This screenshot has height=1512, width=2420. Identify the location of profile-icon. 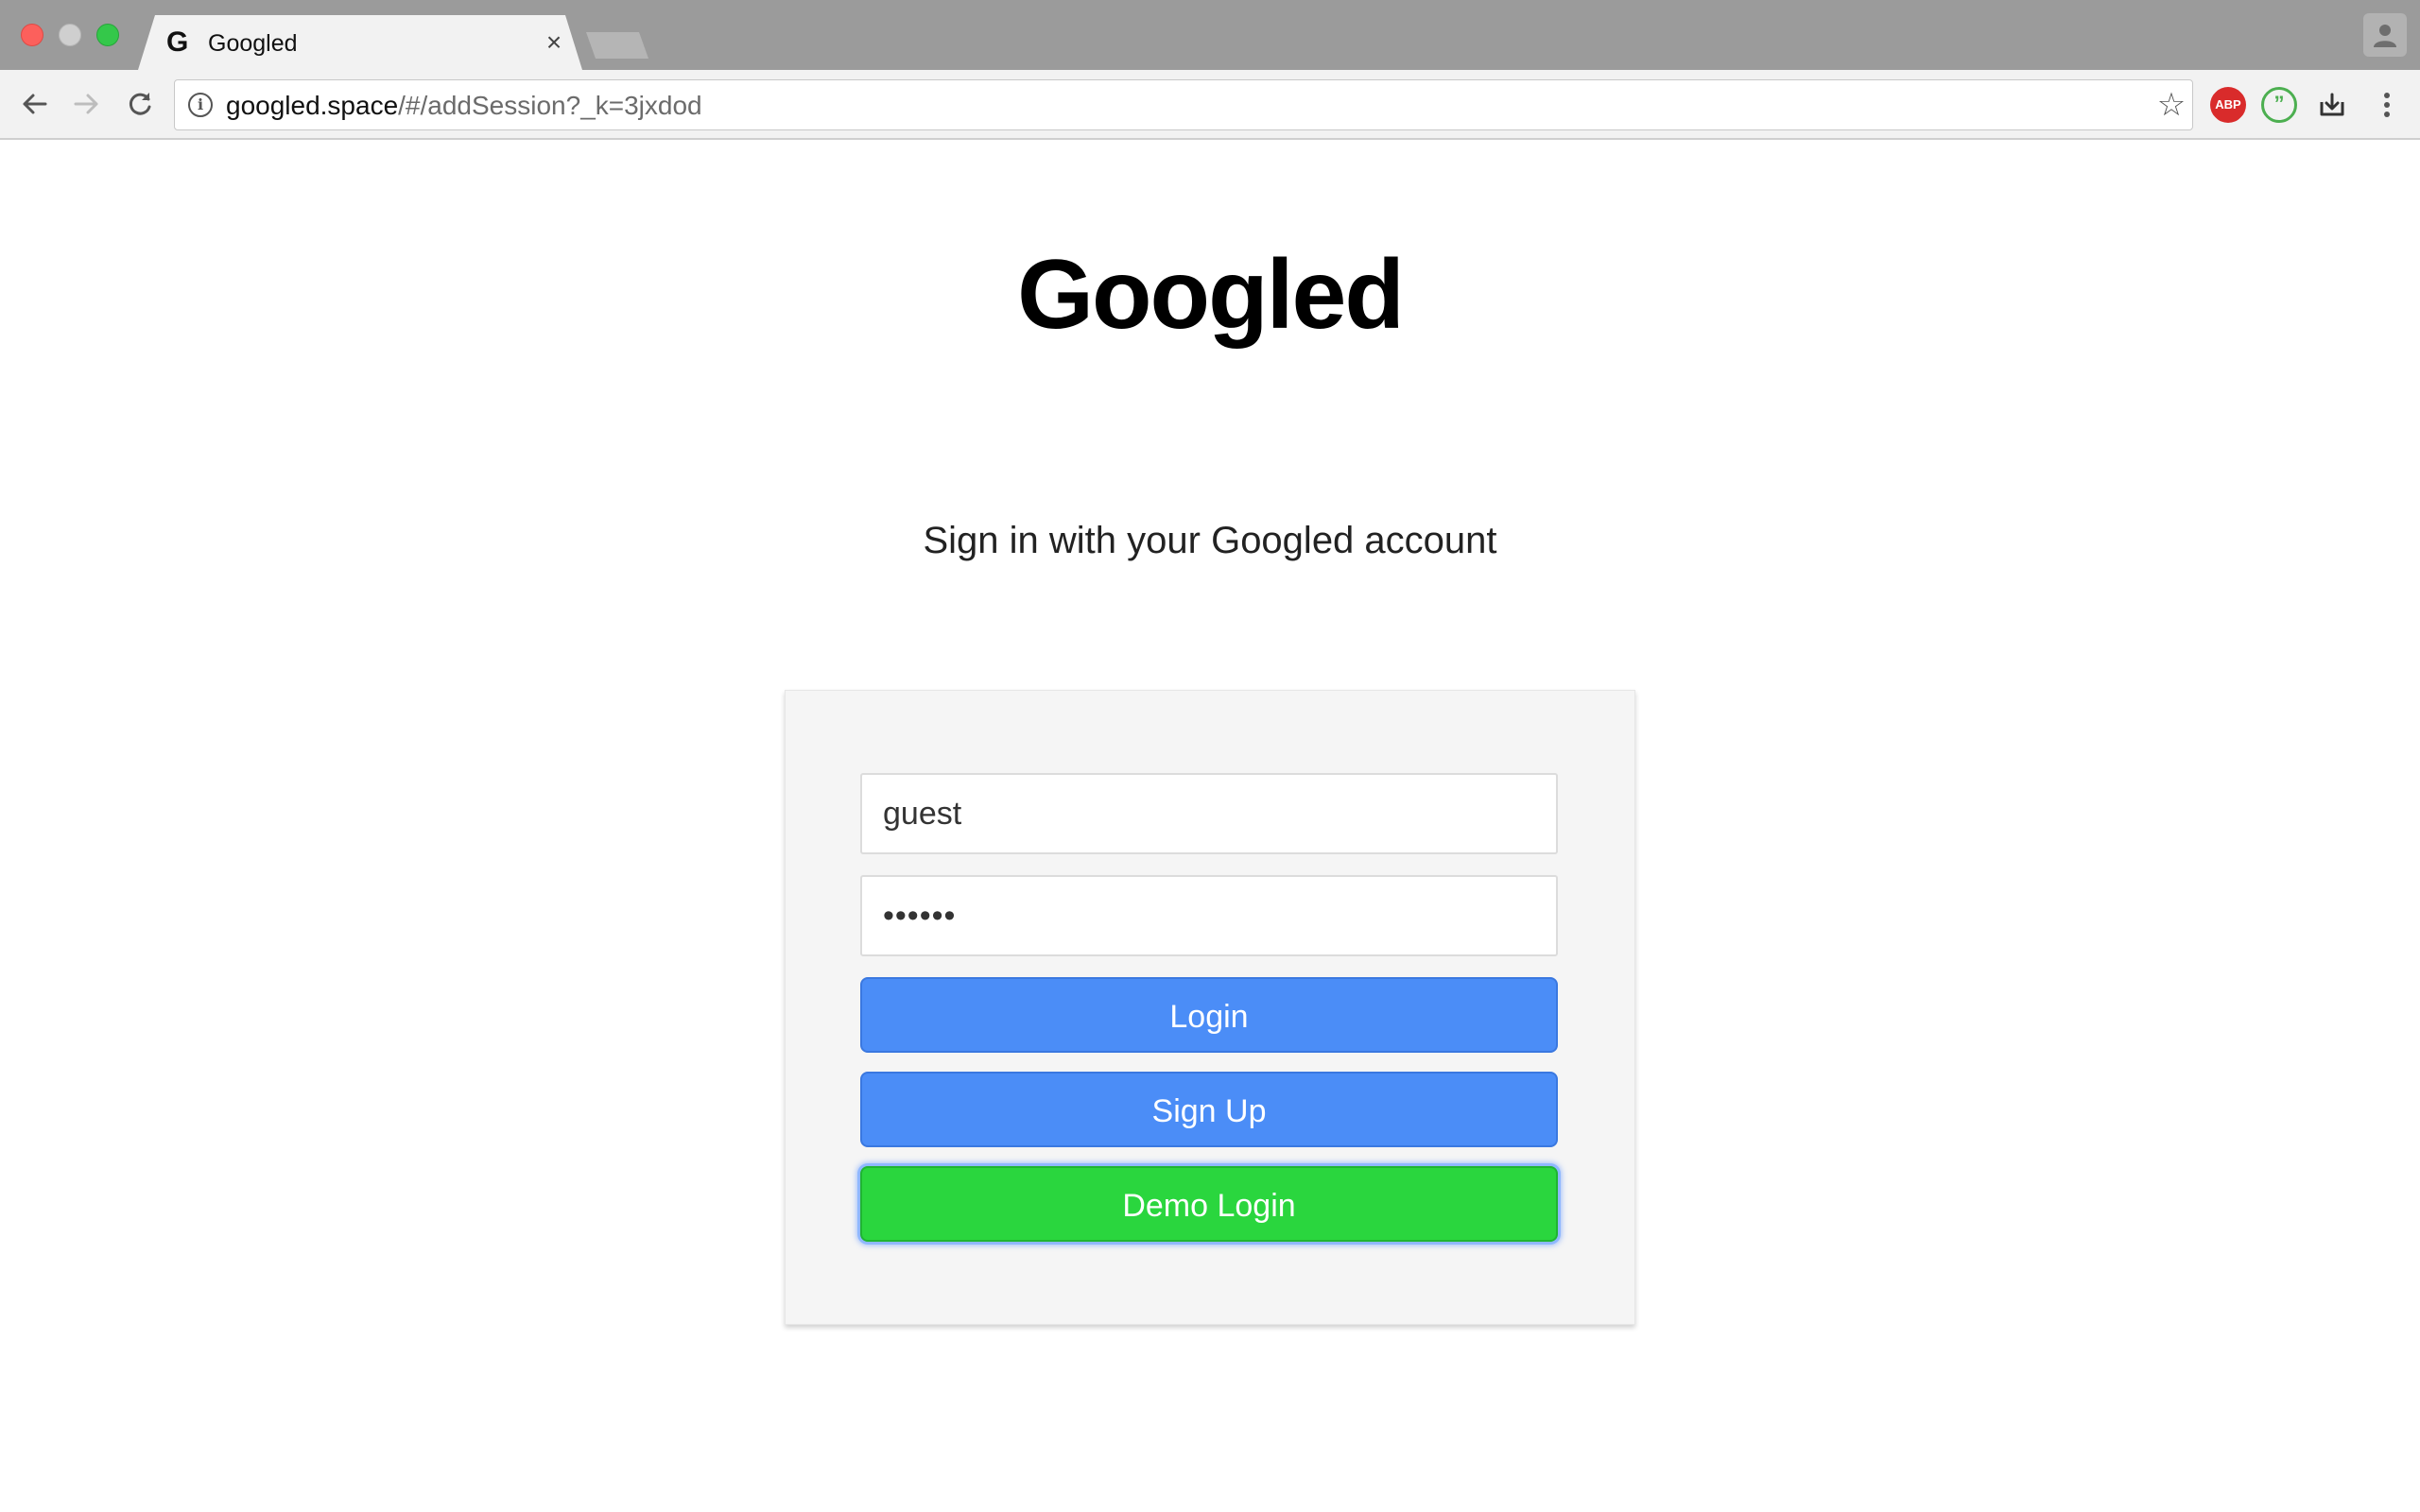
(2385, 35).